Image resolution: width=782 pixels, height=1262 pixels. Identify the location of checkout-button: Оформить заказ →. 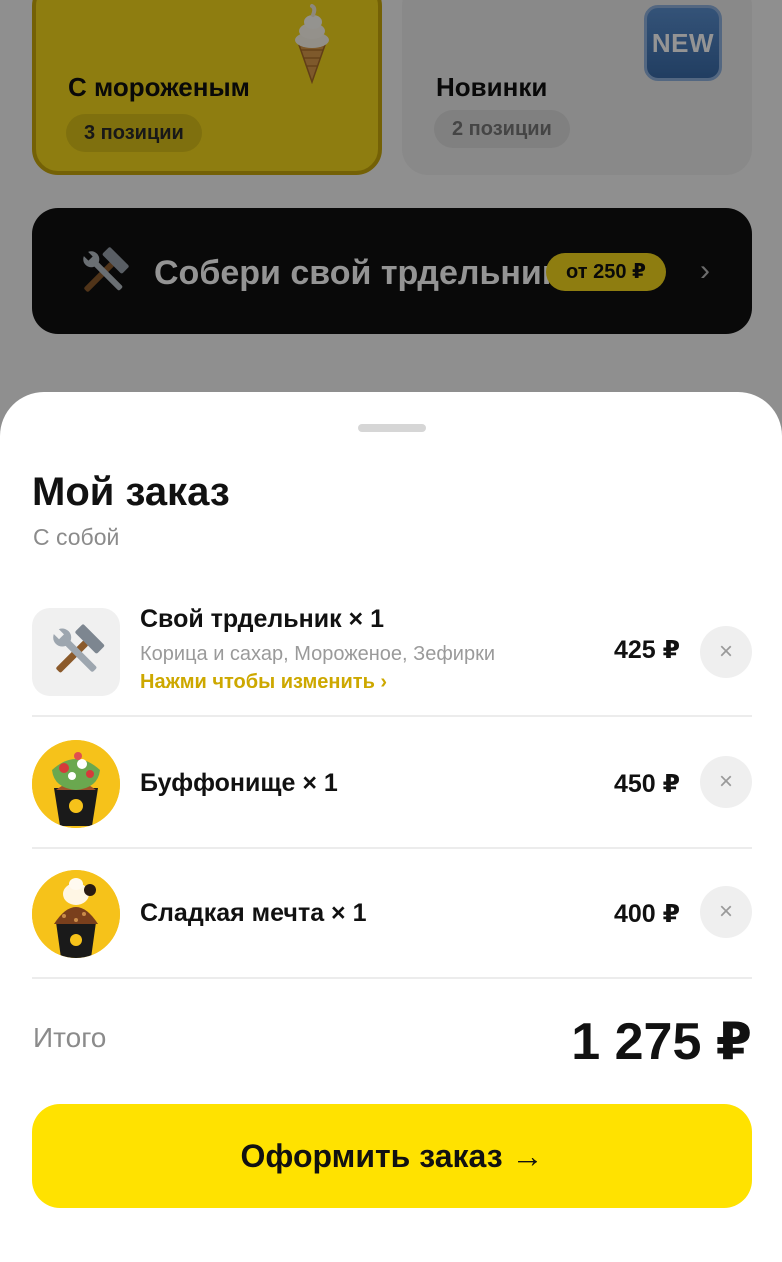
(392, 1156).